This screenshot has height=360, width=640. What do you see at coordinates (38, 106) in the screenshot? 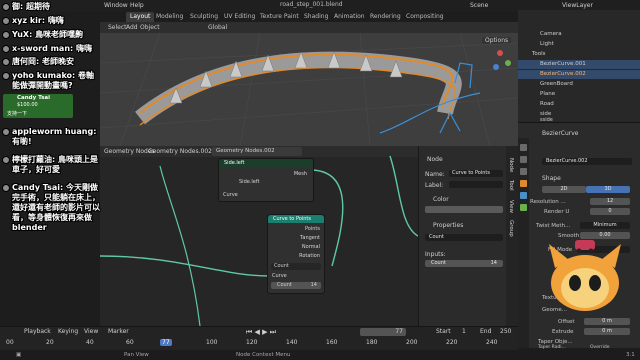
I see `donation-card: Candy Tsai $100.00 支持一下` at bounding box center [38, 106].